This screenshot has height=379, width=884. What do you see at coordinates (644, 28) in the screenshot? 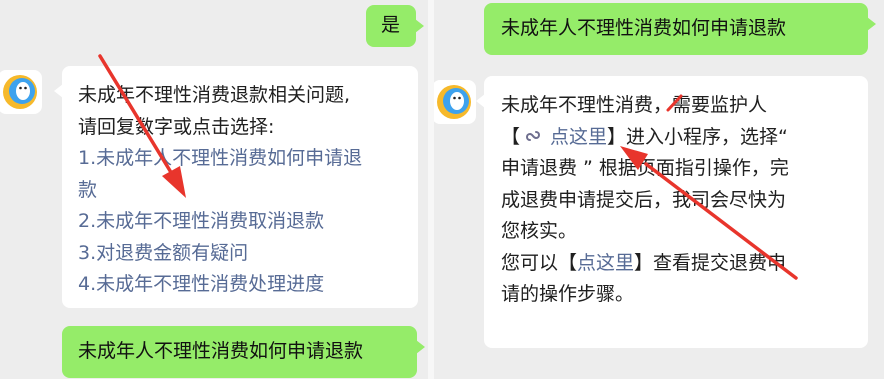
I see `user-bubble-question-right-text: 未成年人不理性消费如何申请退款` at bounding box center [644, 28].